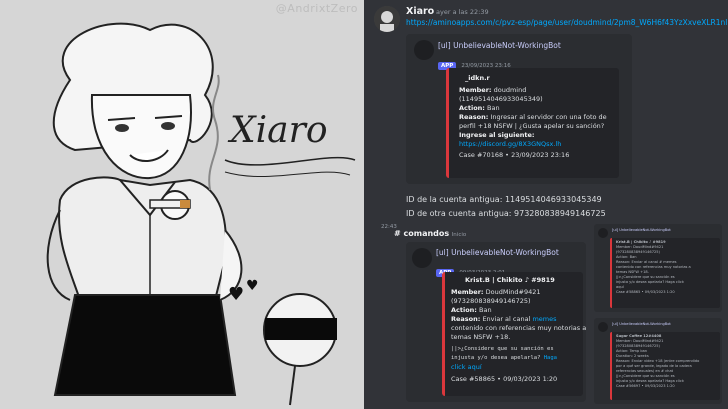 This screenshot has width=728, height=409. What do you see at coordinates (548, 117) in the screenshot?
I see `reason-value: Ingresar al servidor con una foto de` at bounding box center [548, 117].